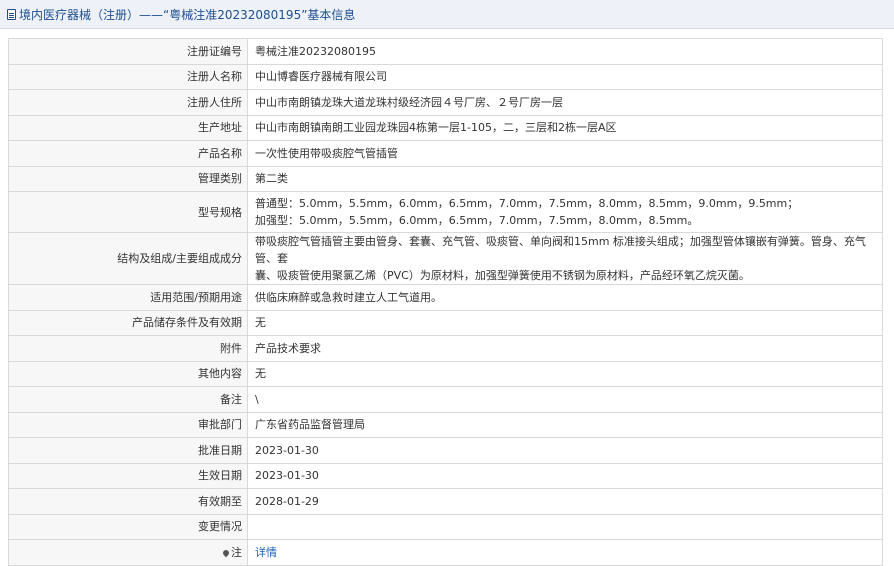  Describe the element at coordinates (565, 297) in the screenshot. I see `row-value: 供临床麻醉或急救时建立人工气道用。` at that location.